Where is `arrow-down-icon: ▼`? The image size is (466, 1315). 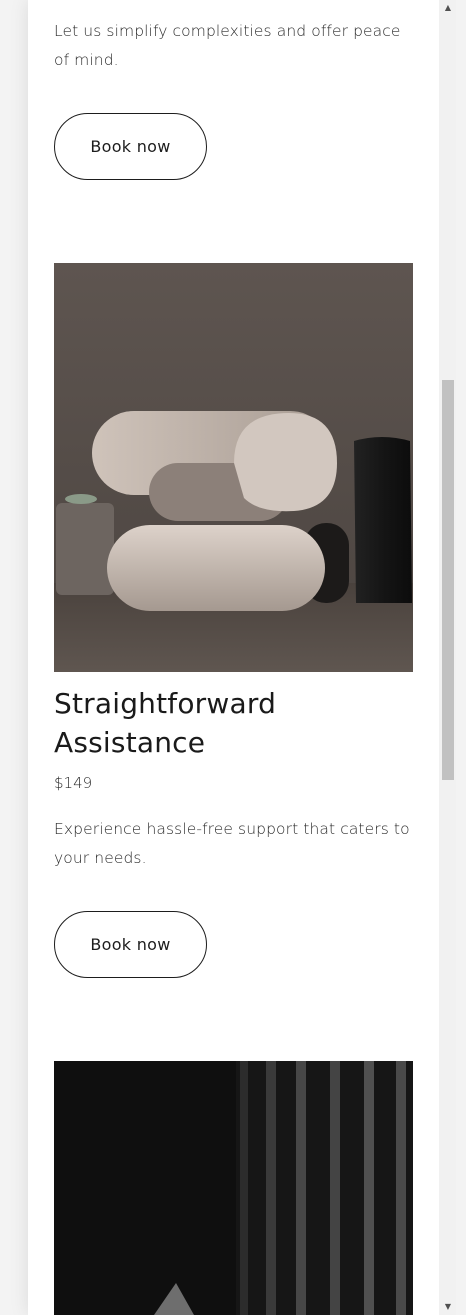
arrow-down-icon: ▼ is located at coordinates (448, 1307).